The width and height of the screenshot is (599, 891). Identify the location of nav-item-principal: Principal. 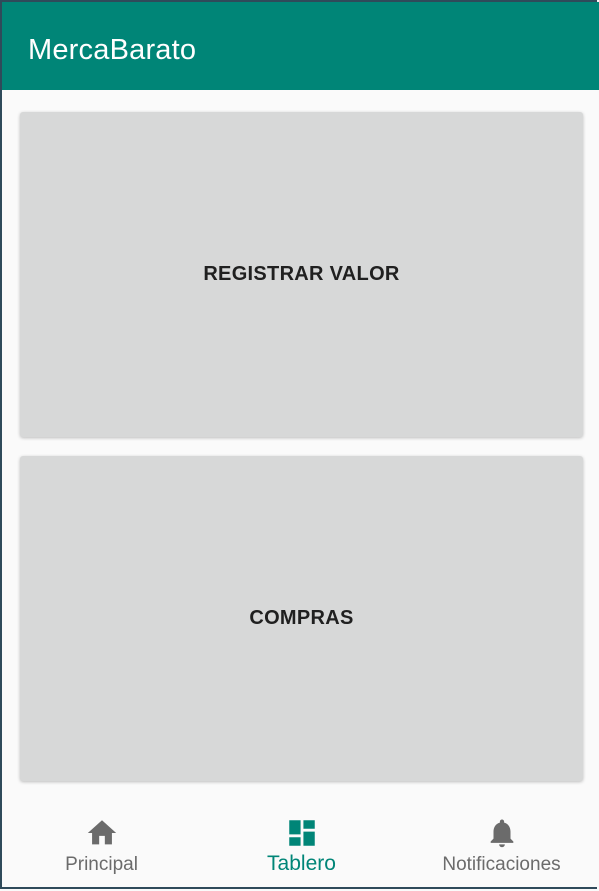
(101, 845).